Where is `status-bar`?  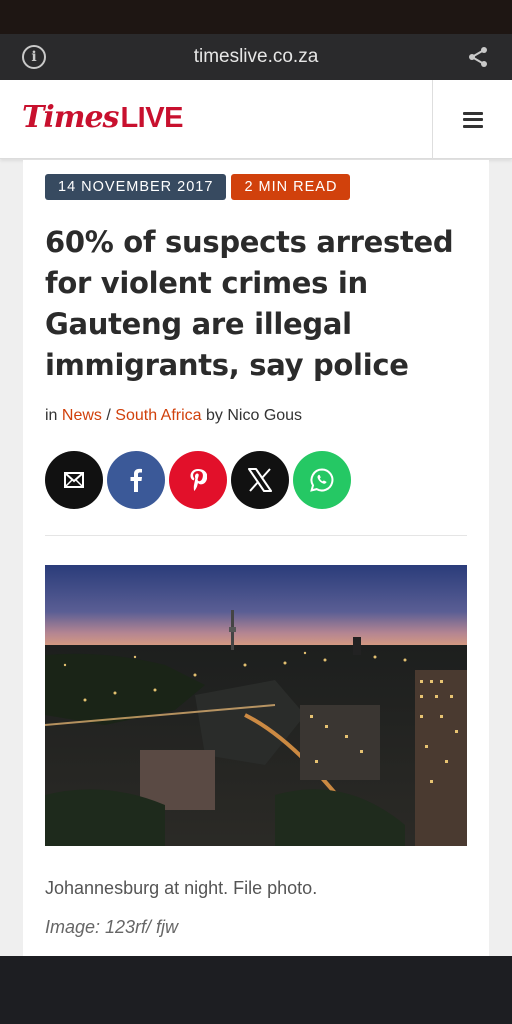
status-bar is located at coordinates (256, 17).